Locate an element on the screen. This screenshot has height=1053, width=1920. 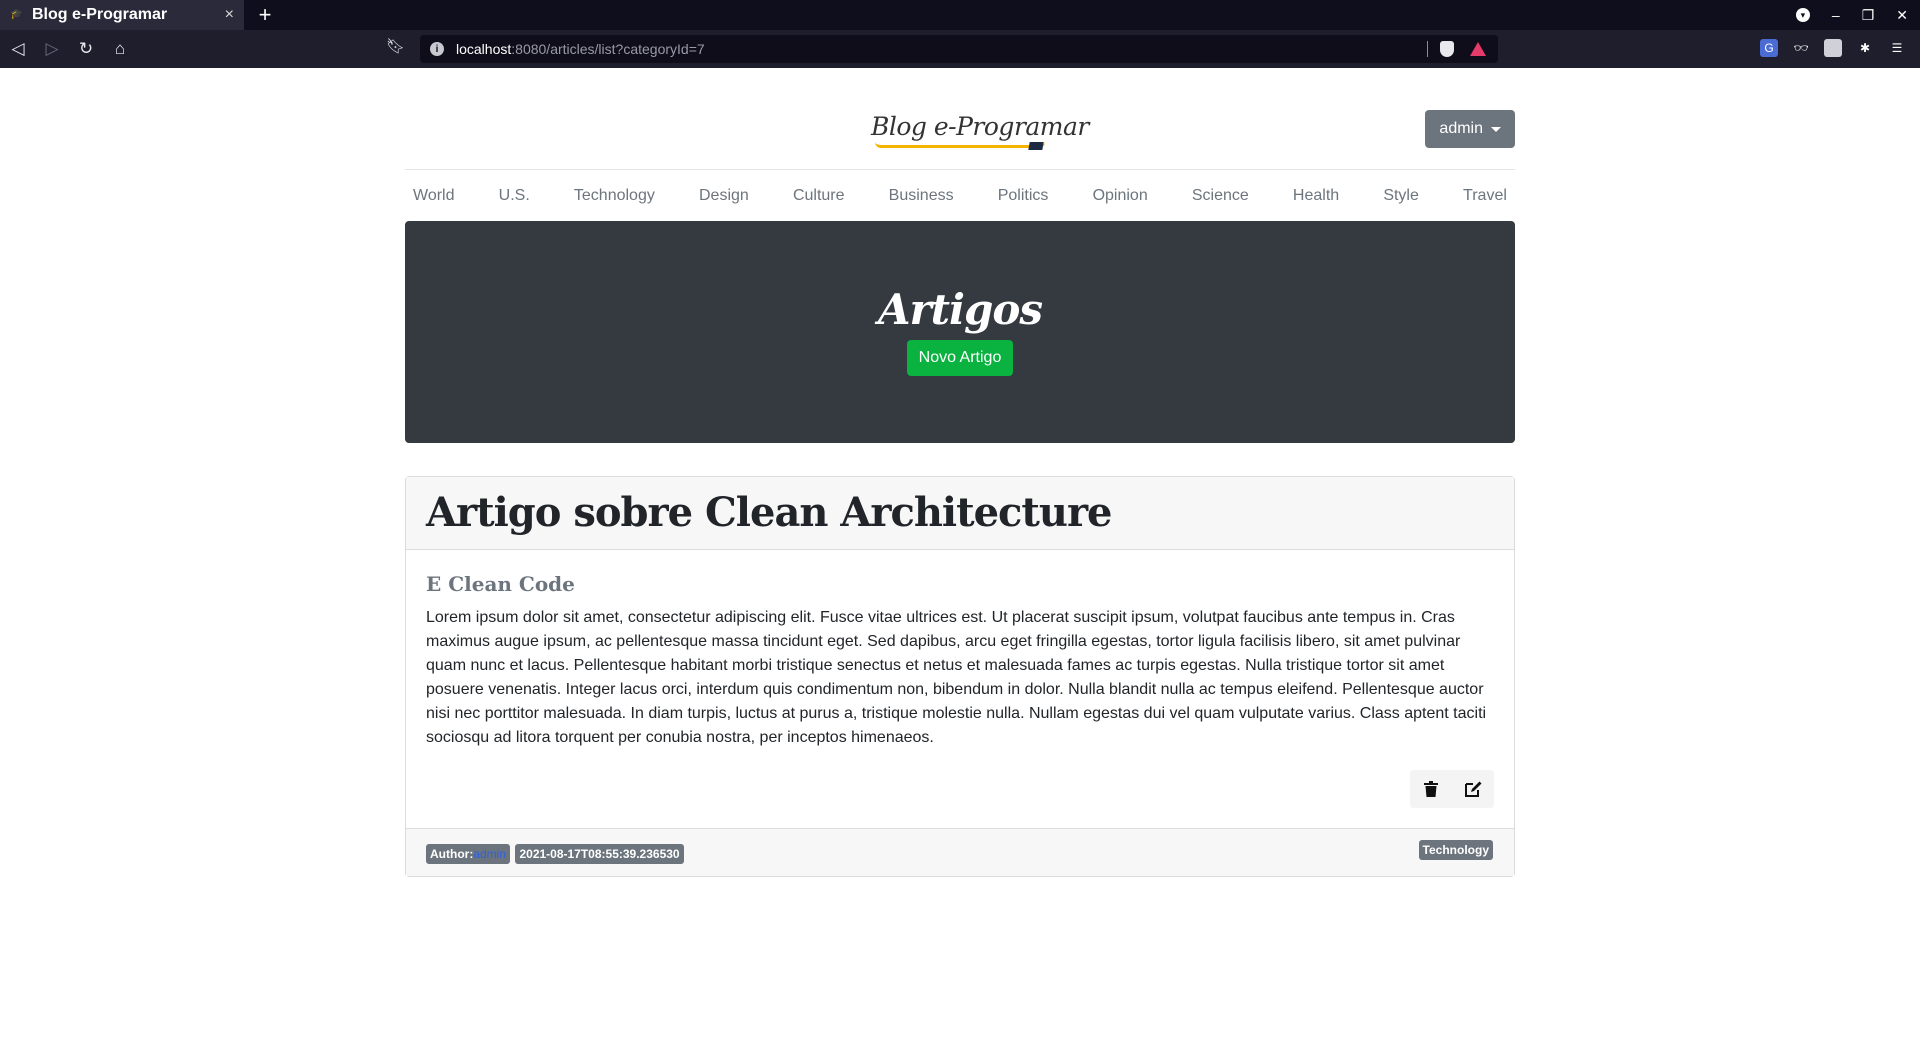
author-badge: Author:admin is located at coordinates (468, 854).